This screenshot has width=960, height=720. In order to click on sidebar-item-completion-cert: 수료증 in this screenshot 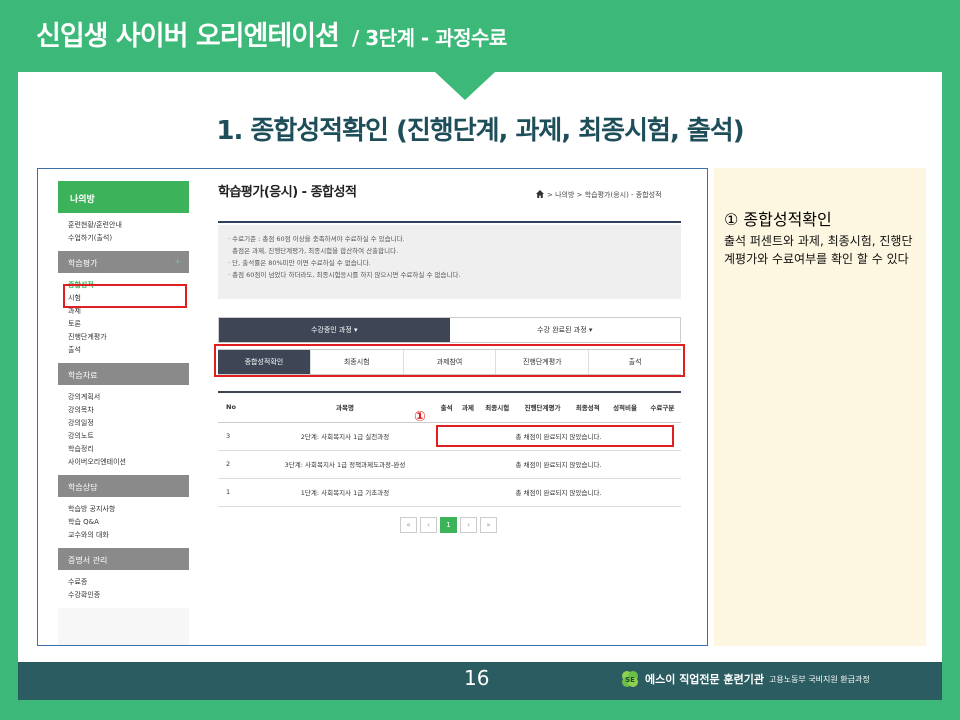, I will do `click(128, 582)`.